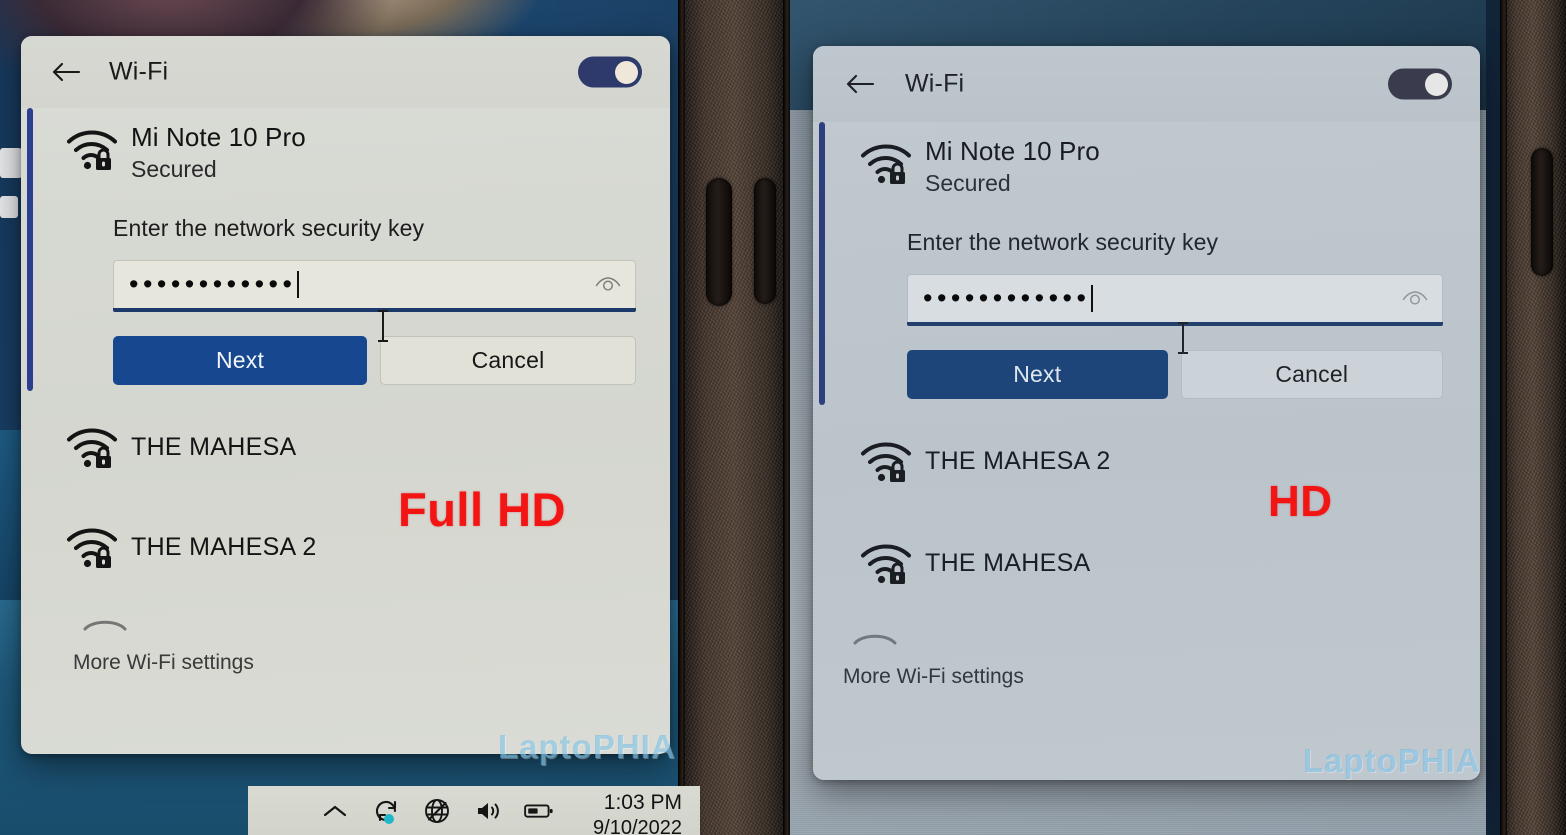 The image size is (1566, 835). What do you see at coordinates (335, 811) in the screenshot?
I see `show-hidden-icons-chevron-icon` at bounding box center [335, 811].